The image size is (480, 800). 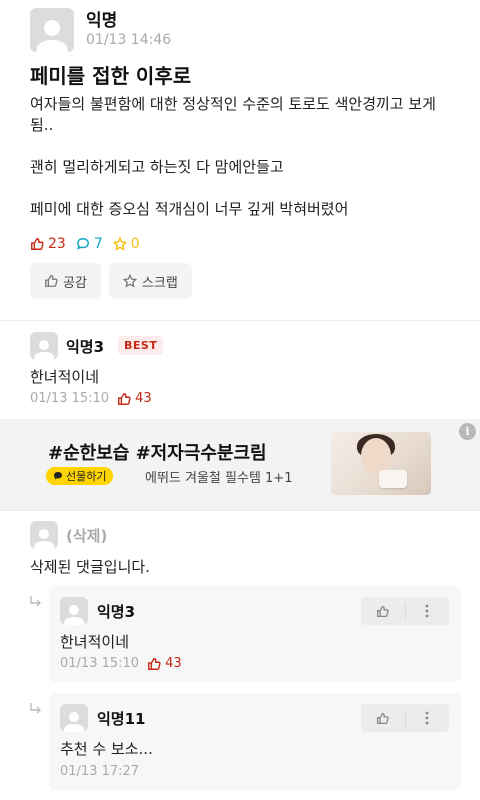 I want to click on like-count-value: 23, so click(x=57, y=244).